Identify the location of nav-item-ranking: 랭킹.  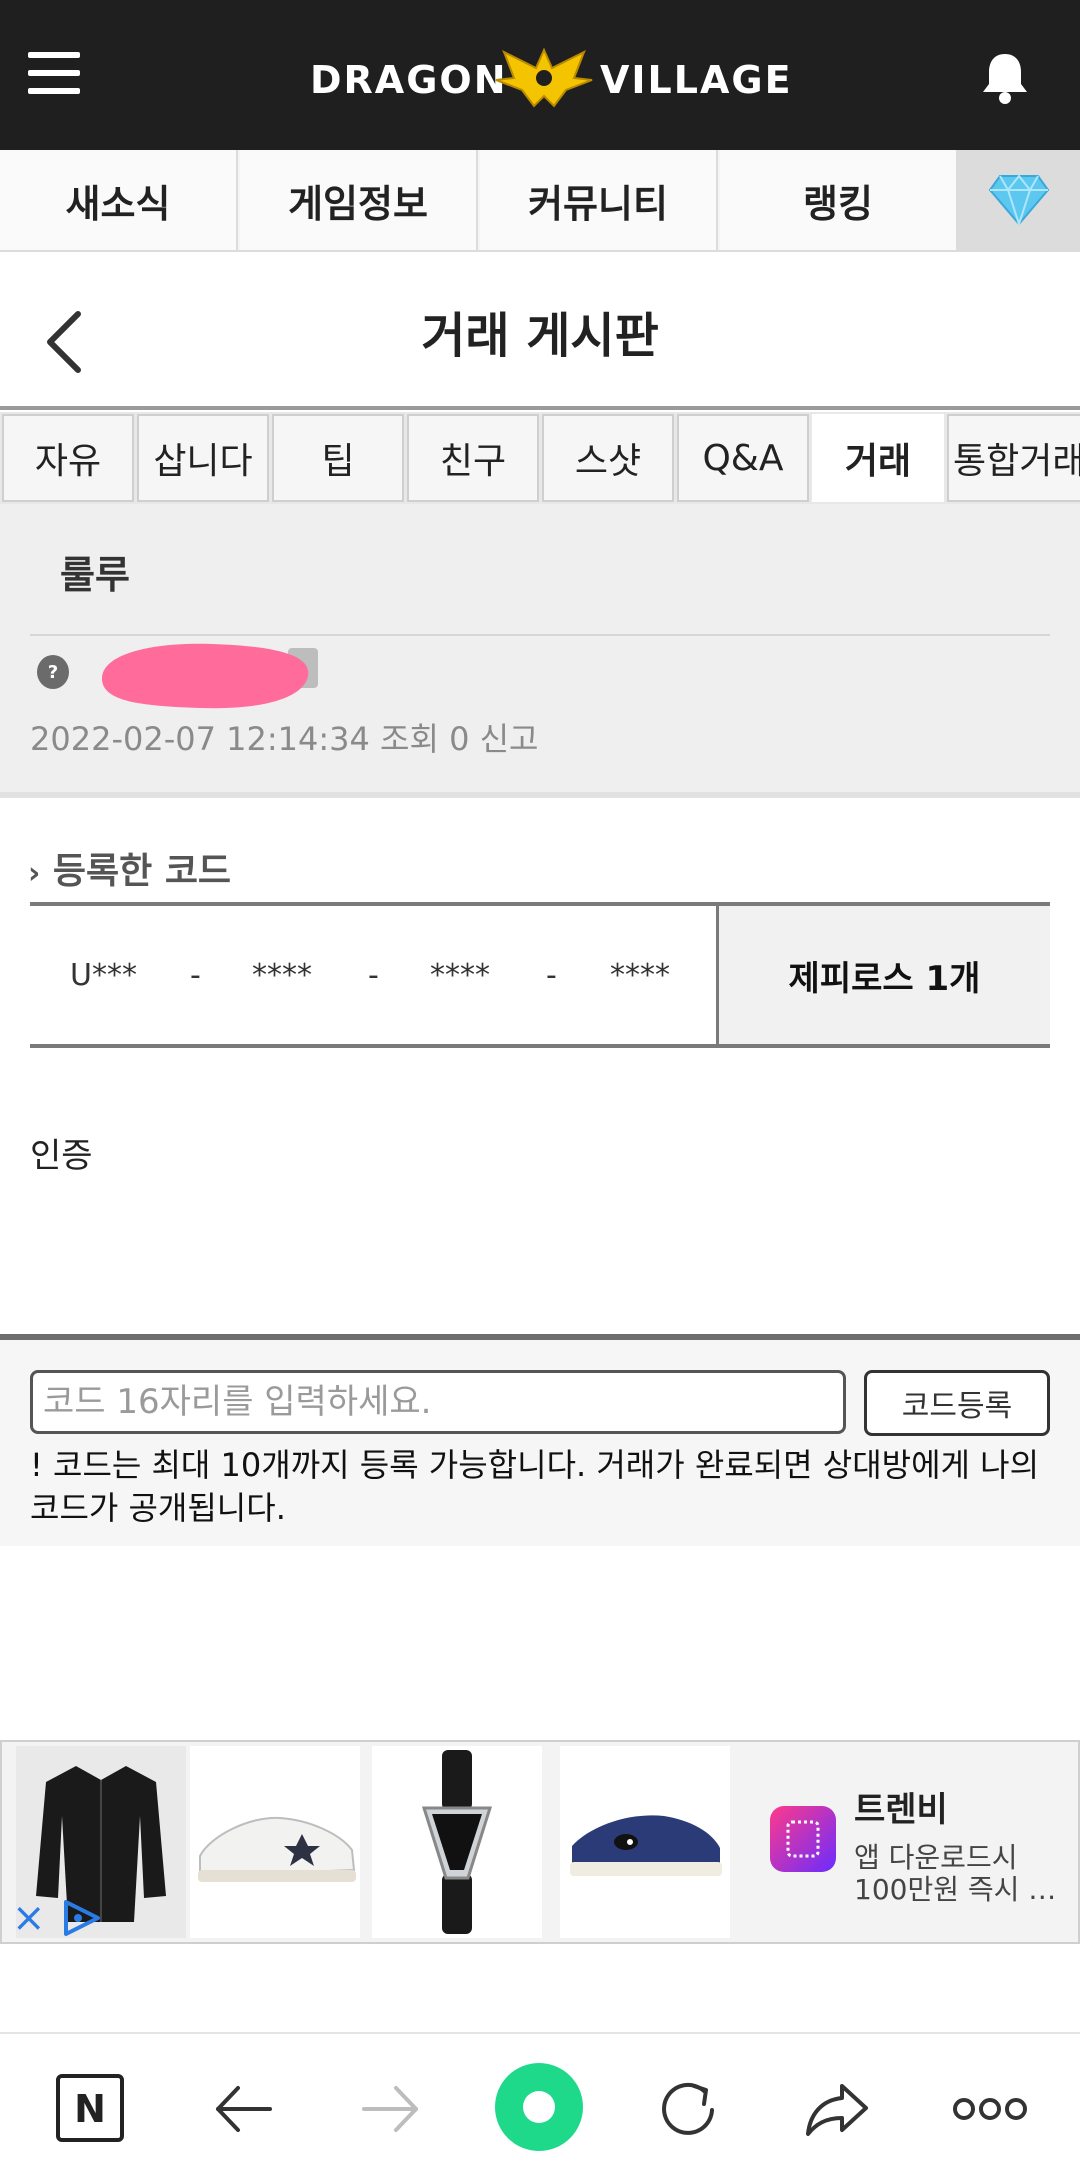
(839, 200).